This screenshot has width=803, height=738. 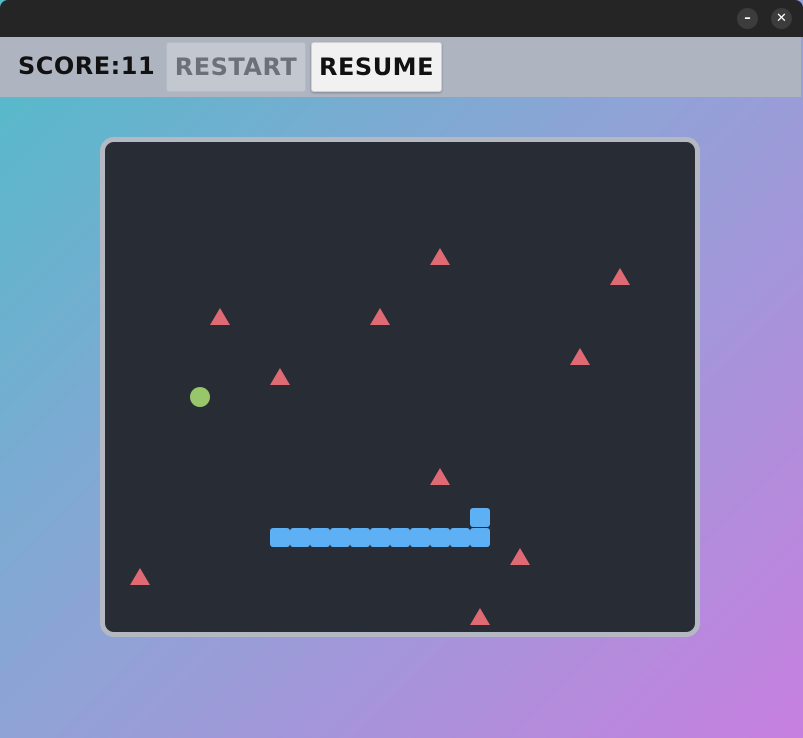 What do you see at coordinates (480, 517) in the screenshot?
I see `snake-head` at bounding box center [480, 517].